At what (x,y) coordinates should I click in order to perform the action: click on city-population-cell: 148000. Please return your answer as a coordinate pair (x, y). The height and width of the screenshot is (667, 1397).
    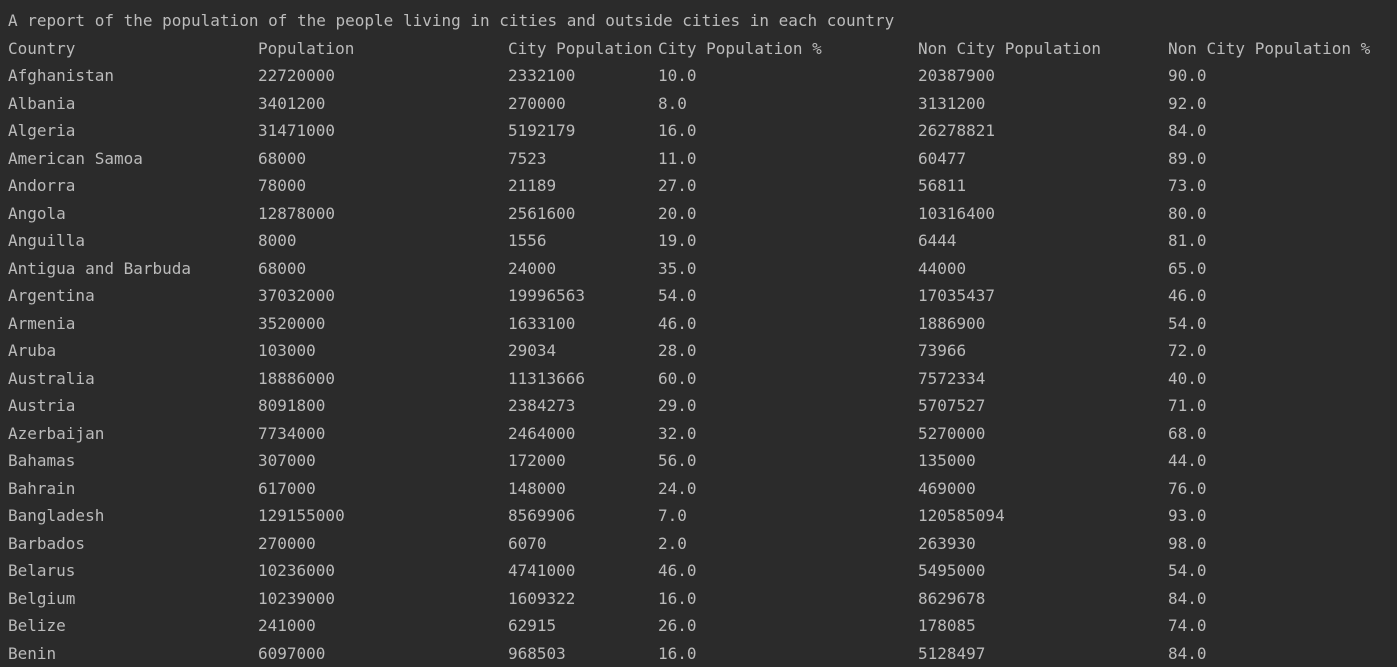
    Looking at the image, I should click on (537, 489).